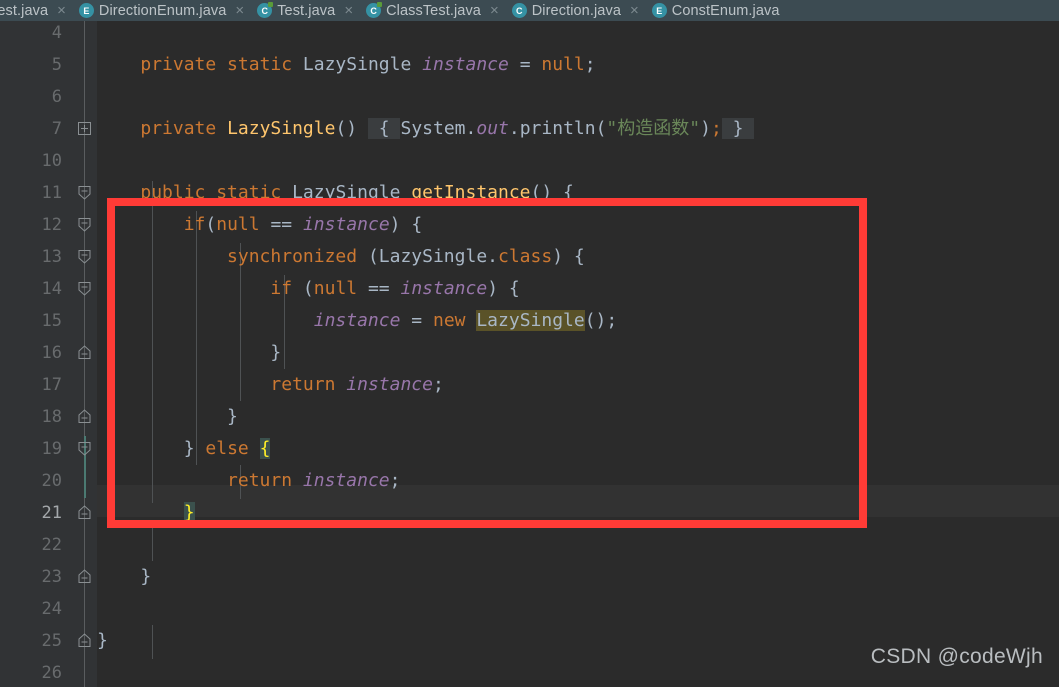  I want to click on code-row: 13 synchronized (LazySingle.class) {, so click(529, 257).